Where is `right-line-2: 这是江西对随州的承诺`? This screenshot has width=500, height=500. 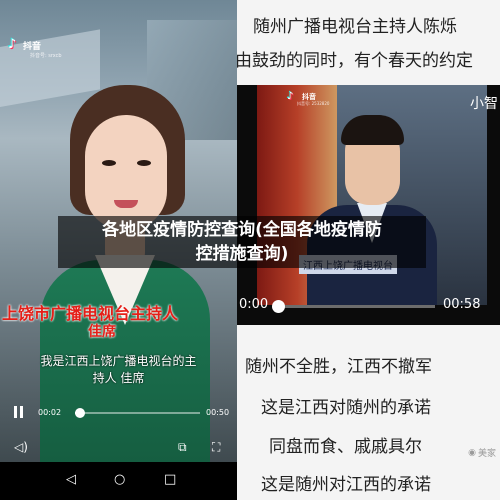
right-line-2: 这是江西对随州的承诺 is located at coordinates (346, 408).